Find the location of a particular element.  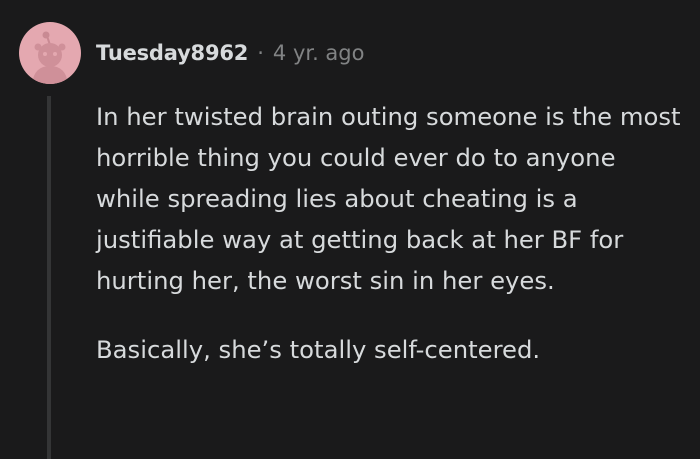

comment-meta: Tuesday8962 · 4 yr. ago is located at coordinates (230, 53).